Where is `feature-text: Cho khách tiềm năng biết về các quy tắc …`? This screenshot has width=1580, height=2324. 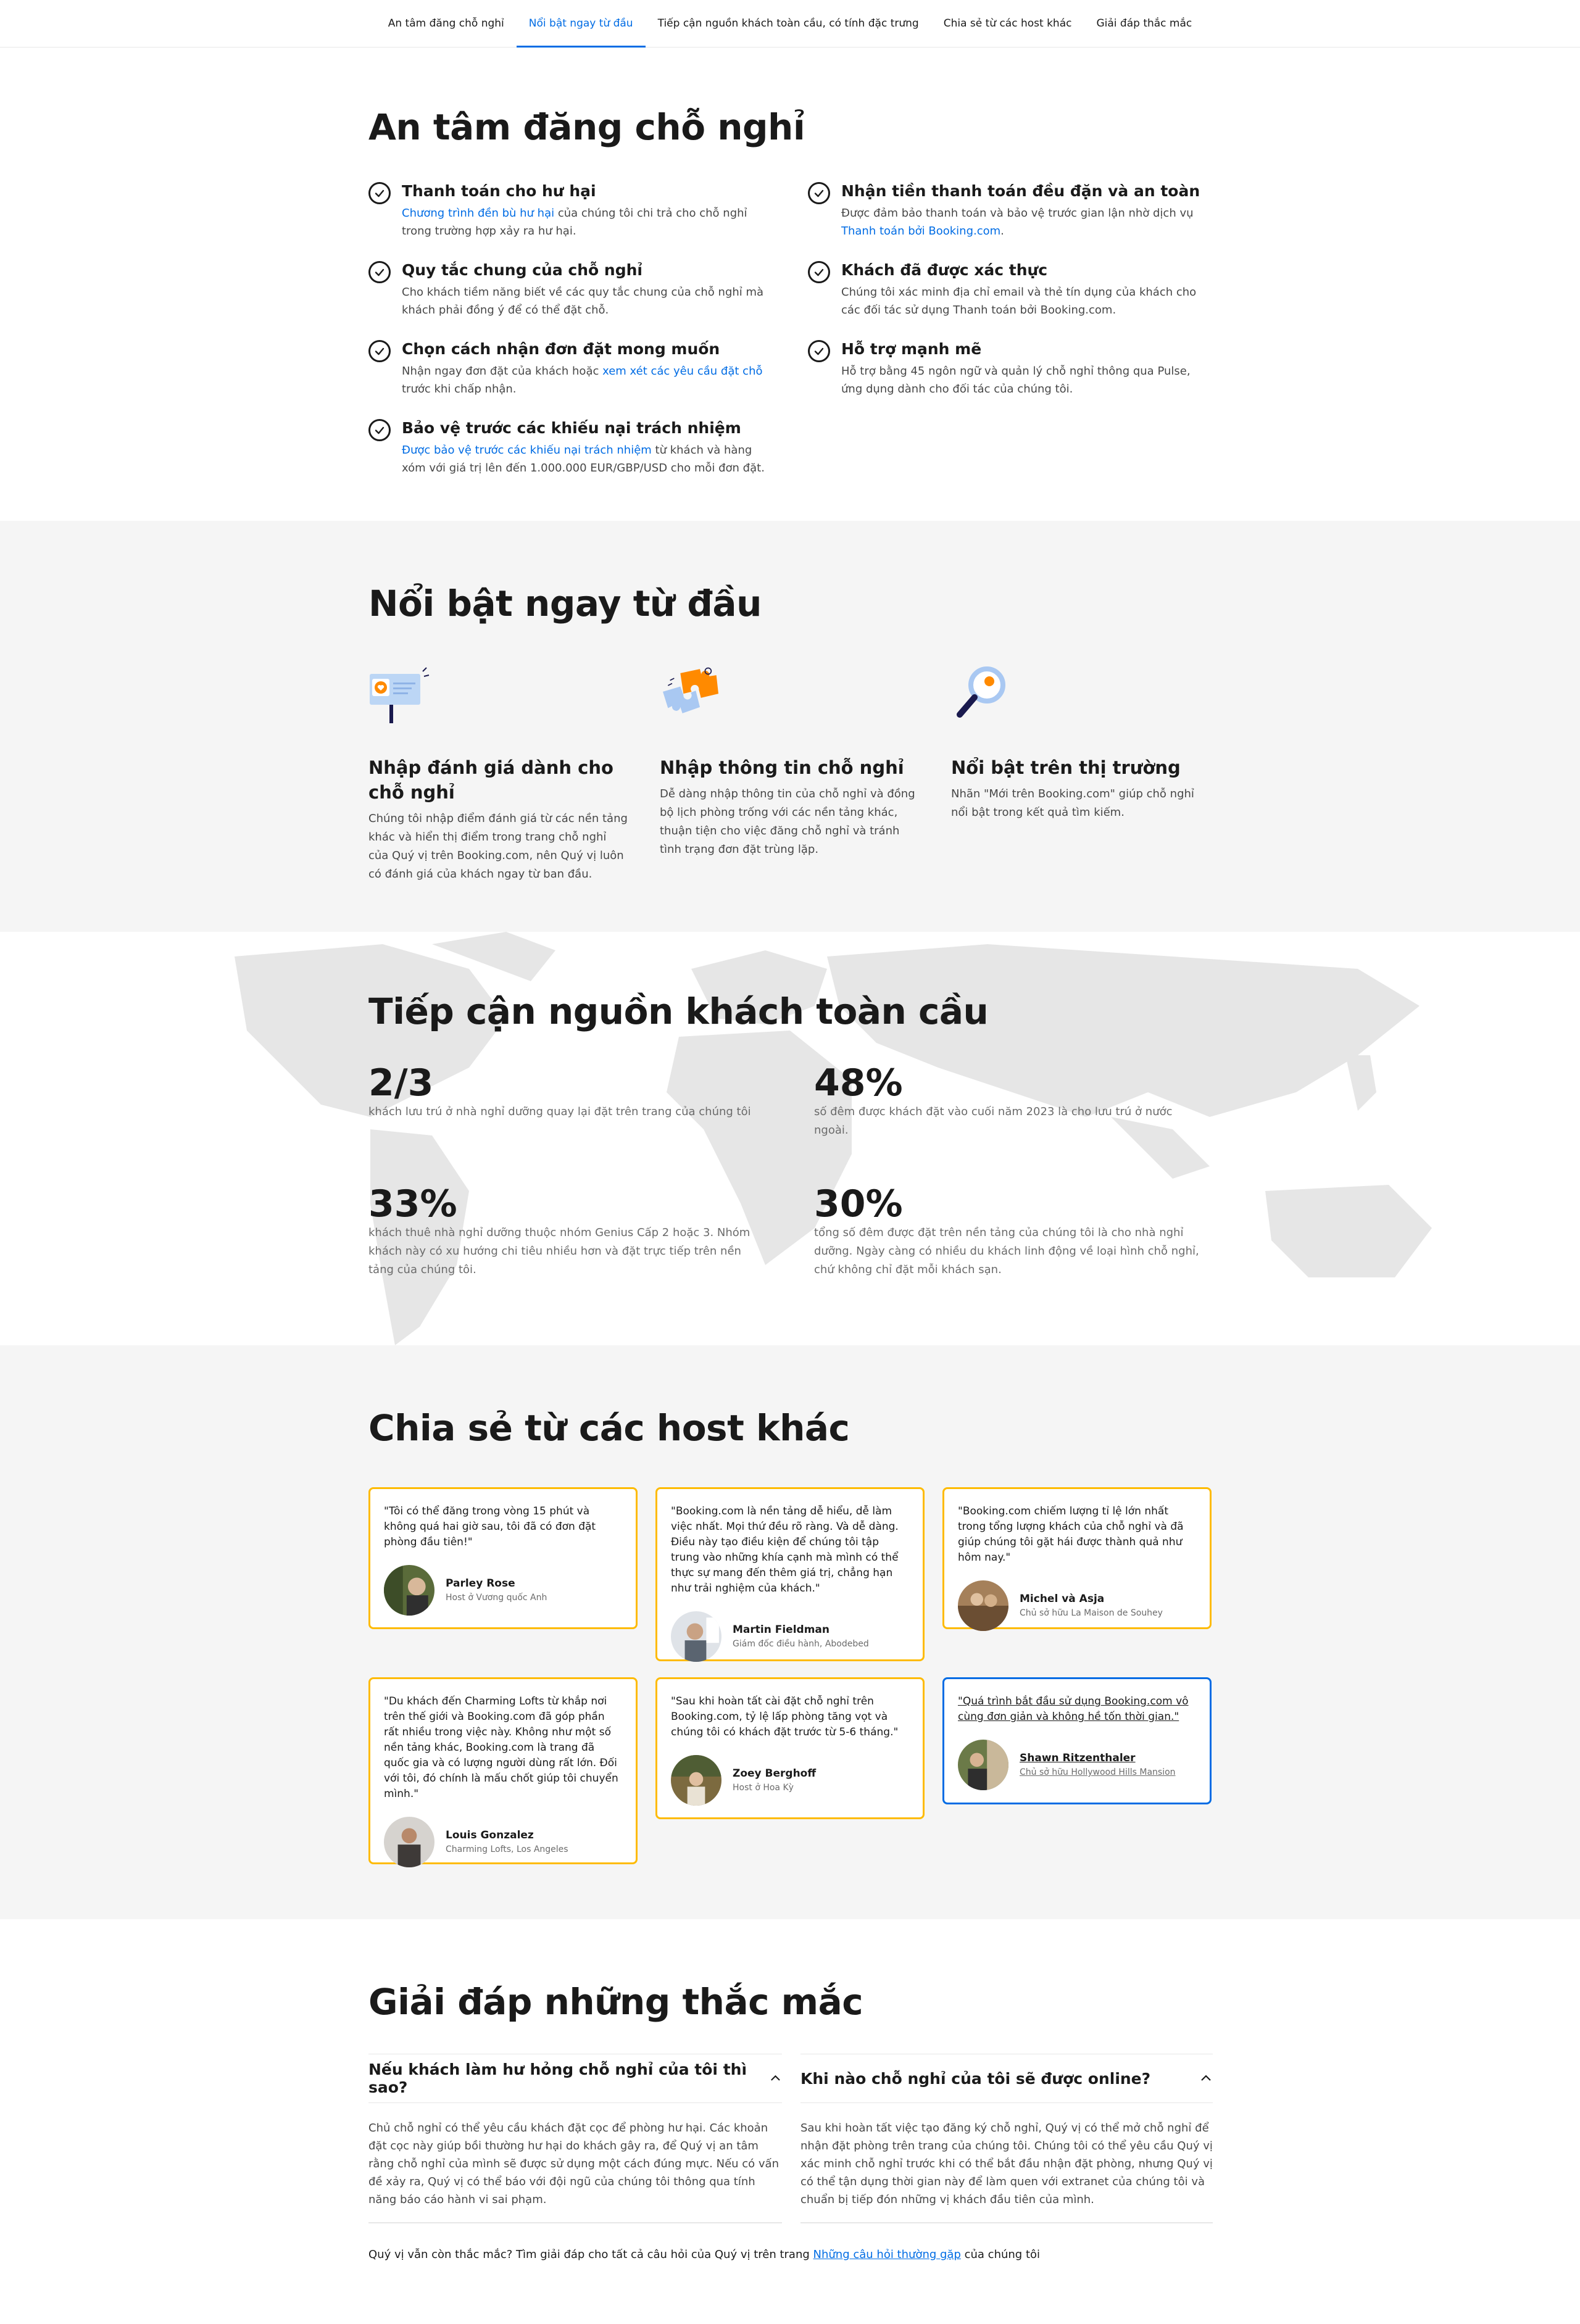 feature-text: Cho khách tiềm năng biết về các quy tắc … is located at coordinates (583, 301).